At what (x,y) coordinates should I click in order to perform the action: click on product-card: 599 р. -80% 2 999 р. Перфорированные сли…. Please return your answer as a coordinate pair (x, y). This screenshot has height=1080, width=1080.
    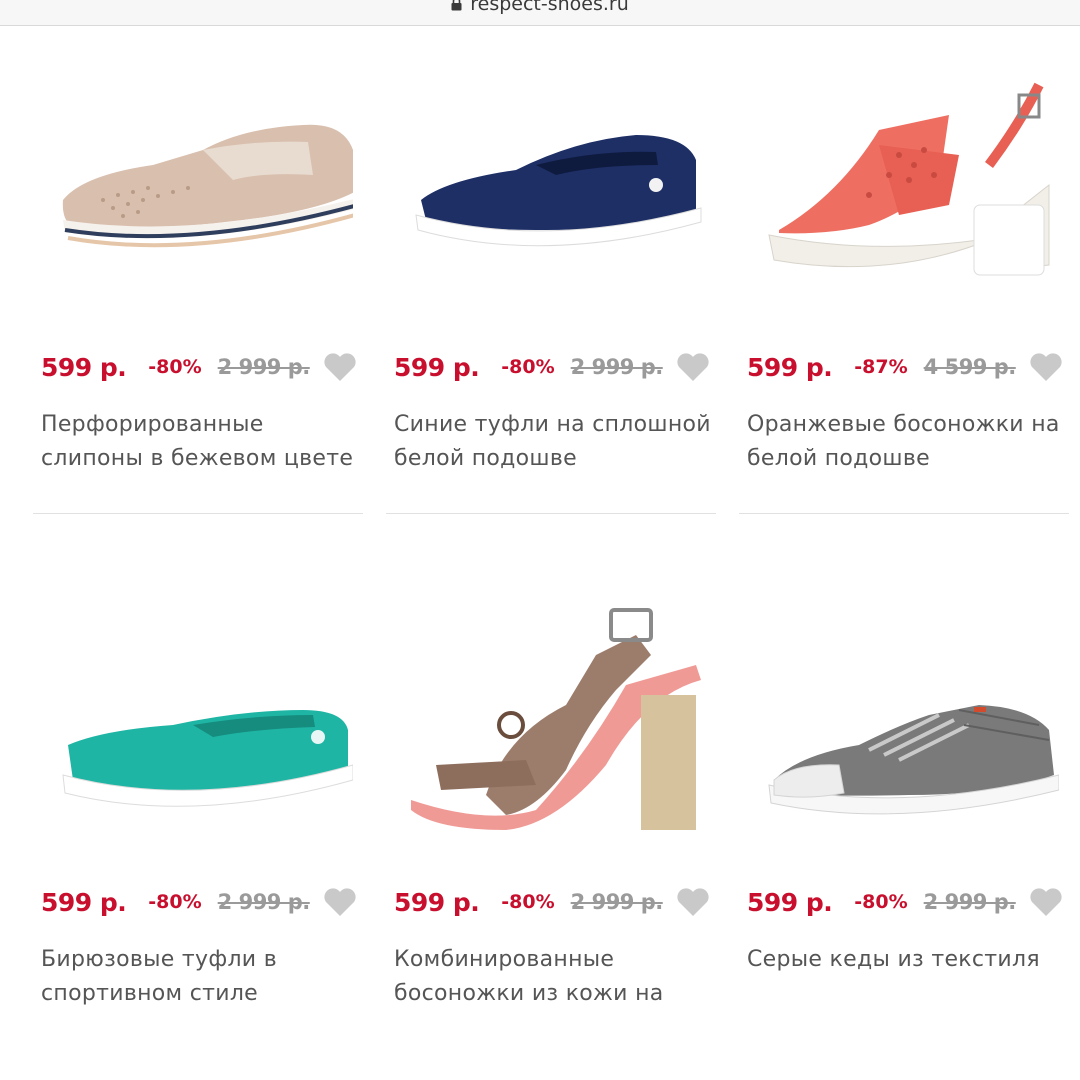
    Looking at the image, I should click on (198, 275).